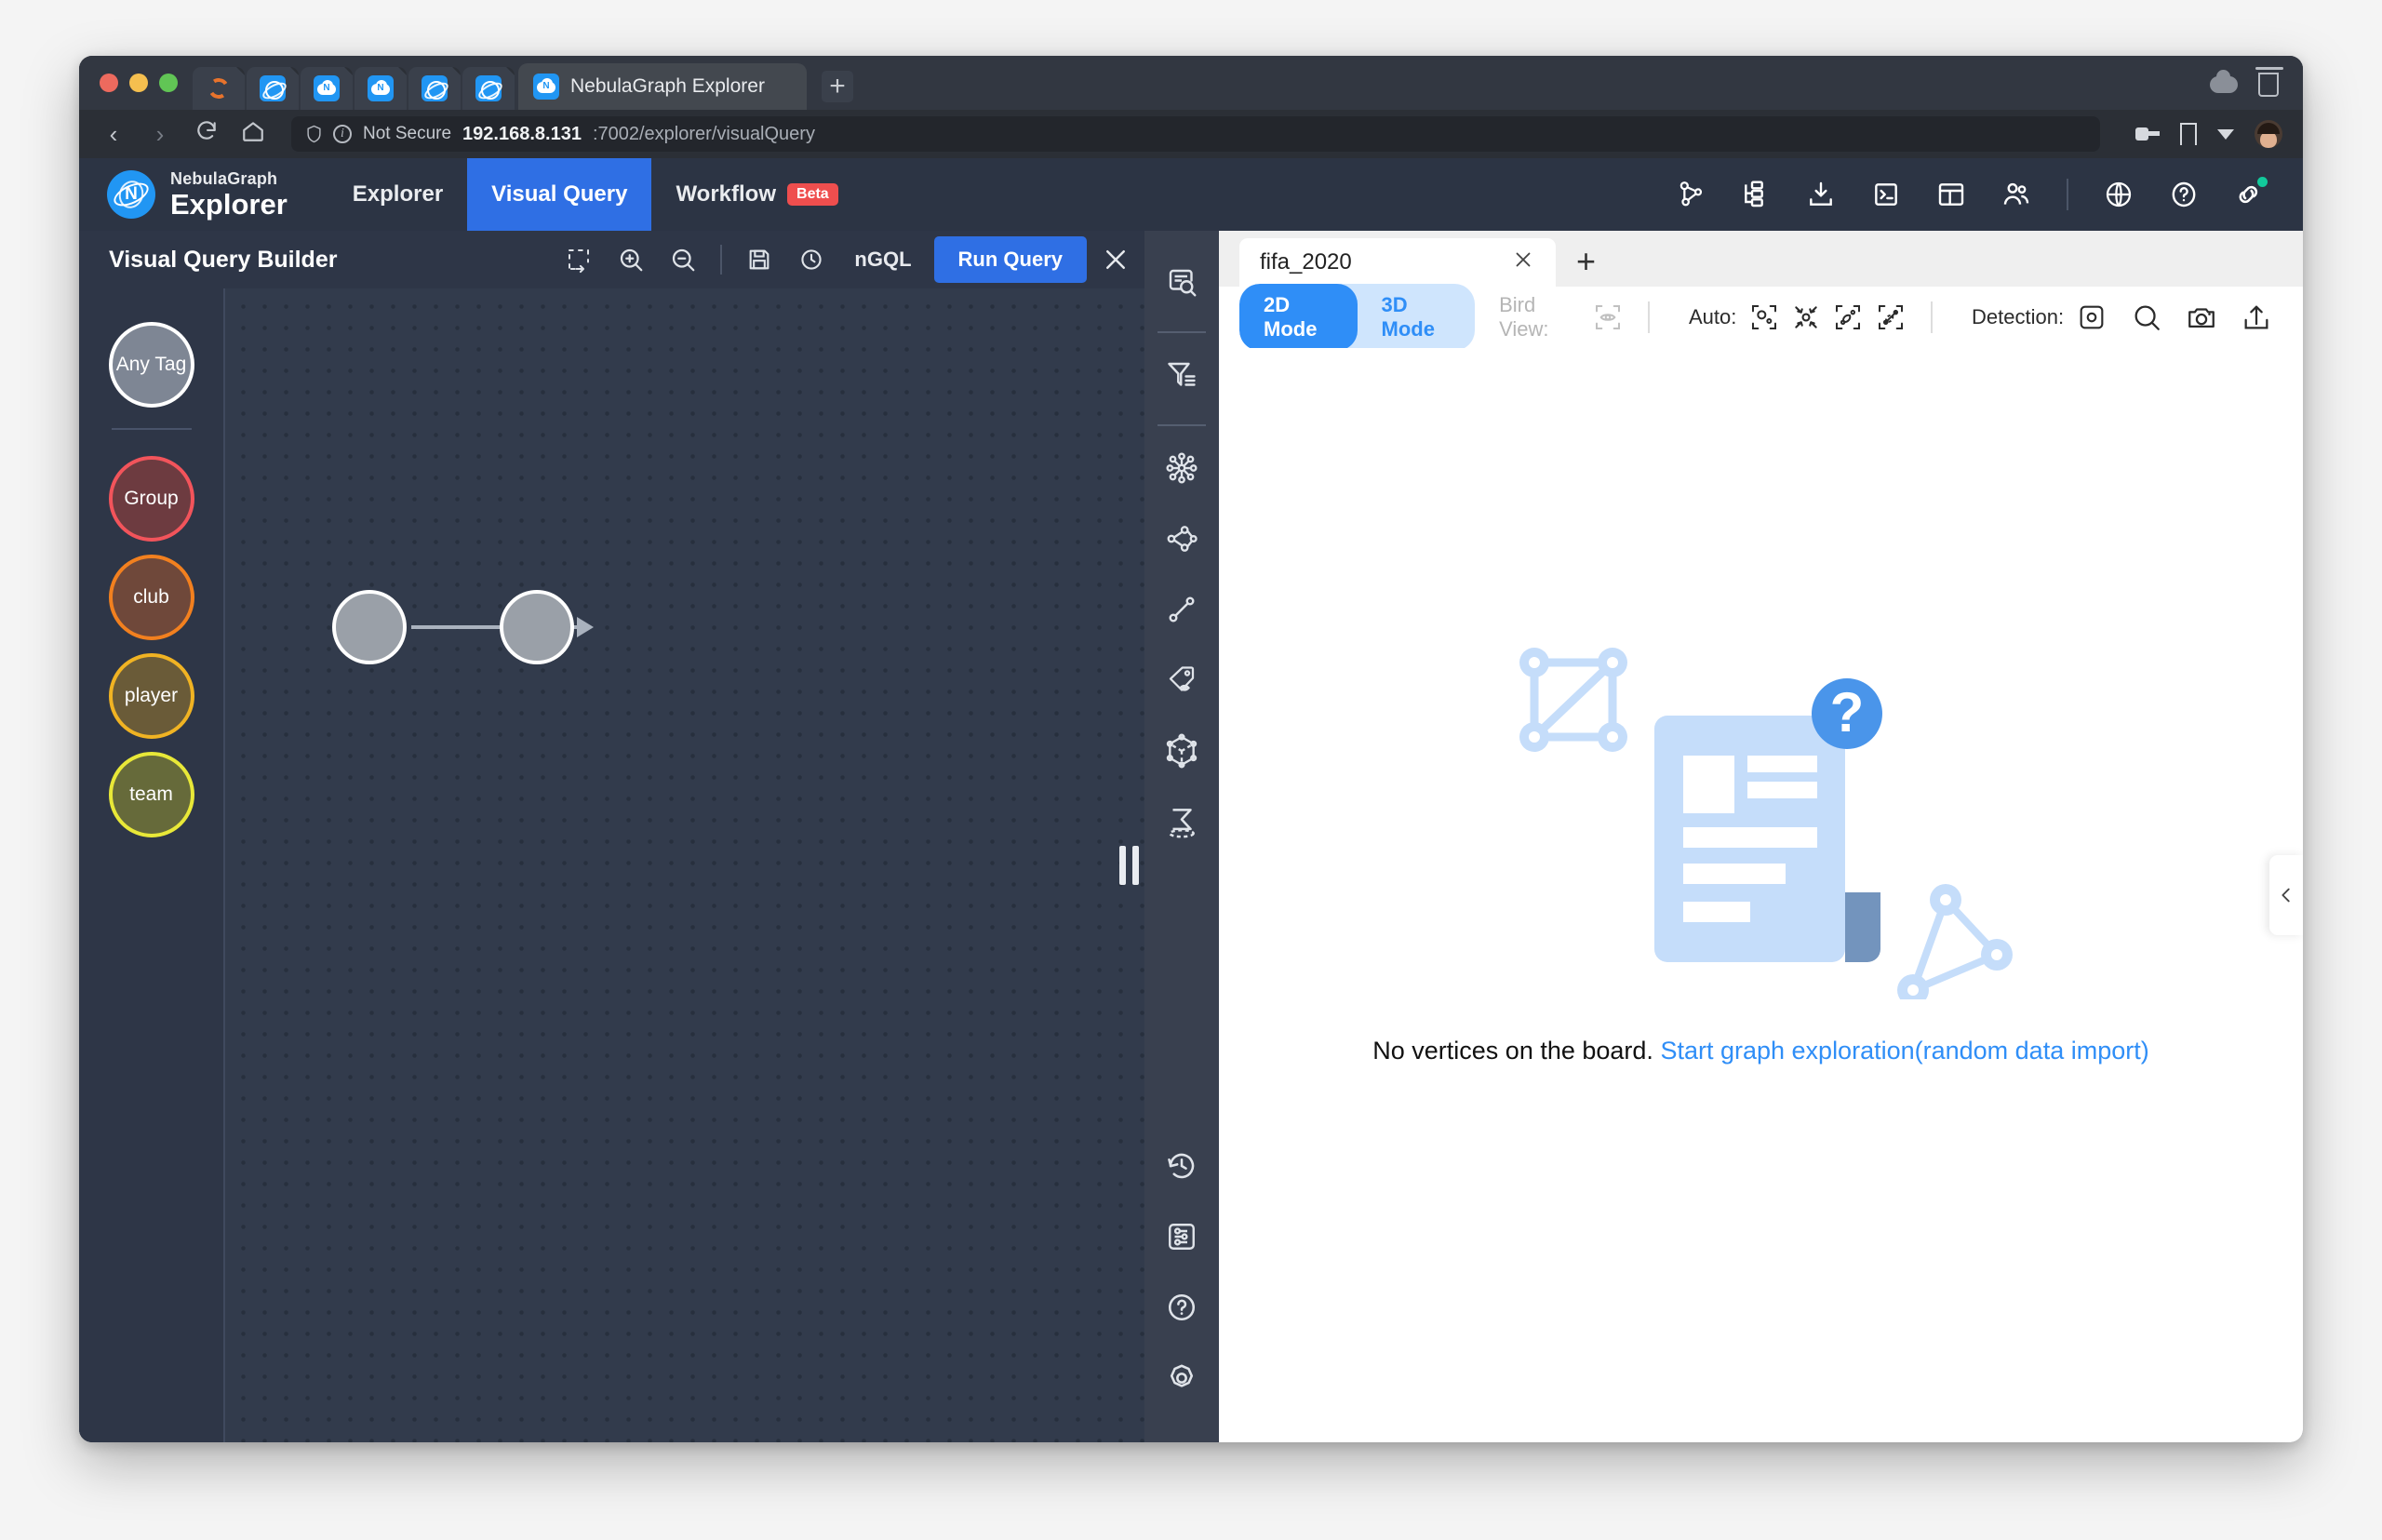 Image resolution: width=2382 pixels, height=1540 pixels. I want to click on tag-label: Group, so click(151, 499).